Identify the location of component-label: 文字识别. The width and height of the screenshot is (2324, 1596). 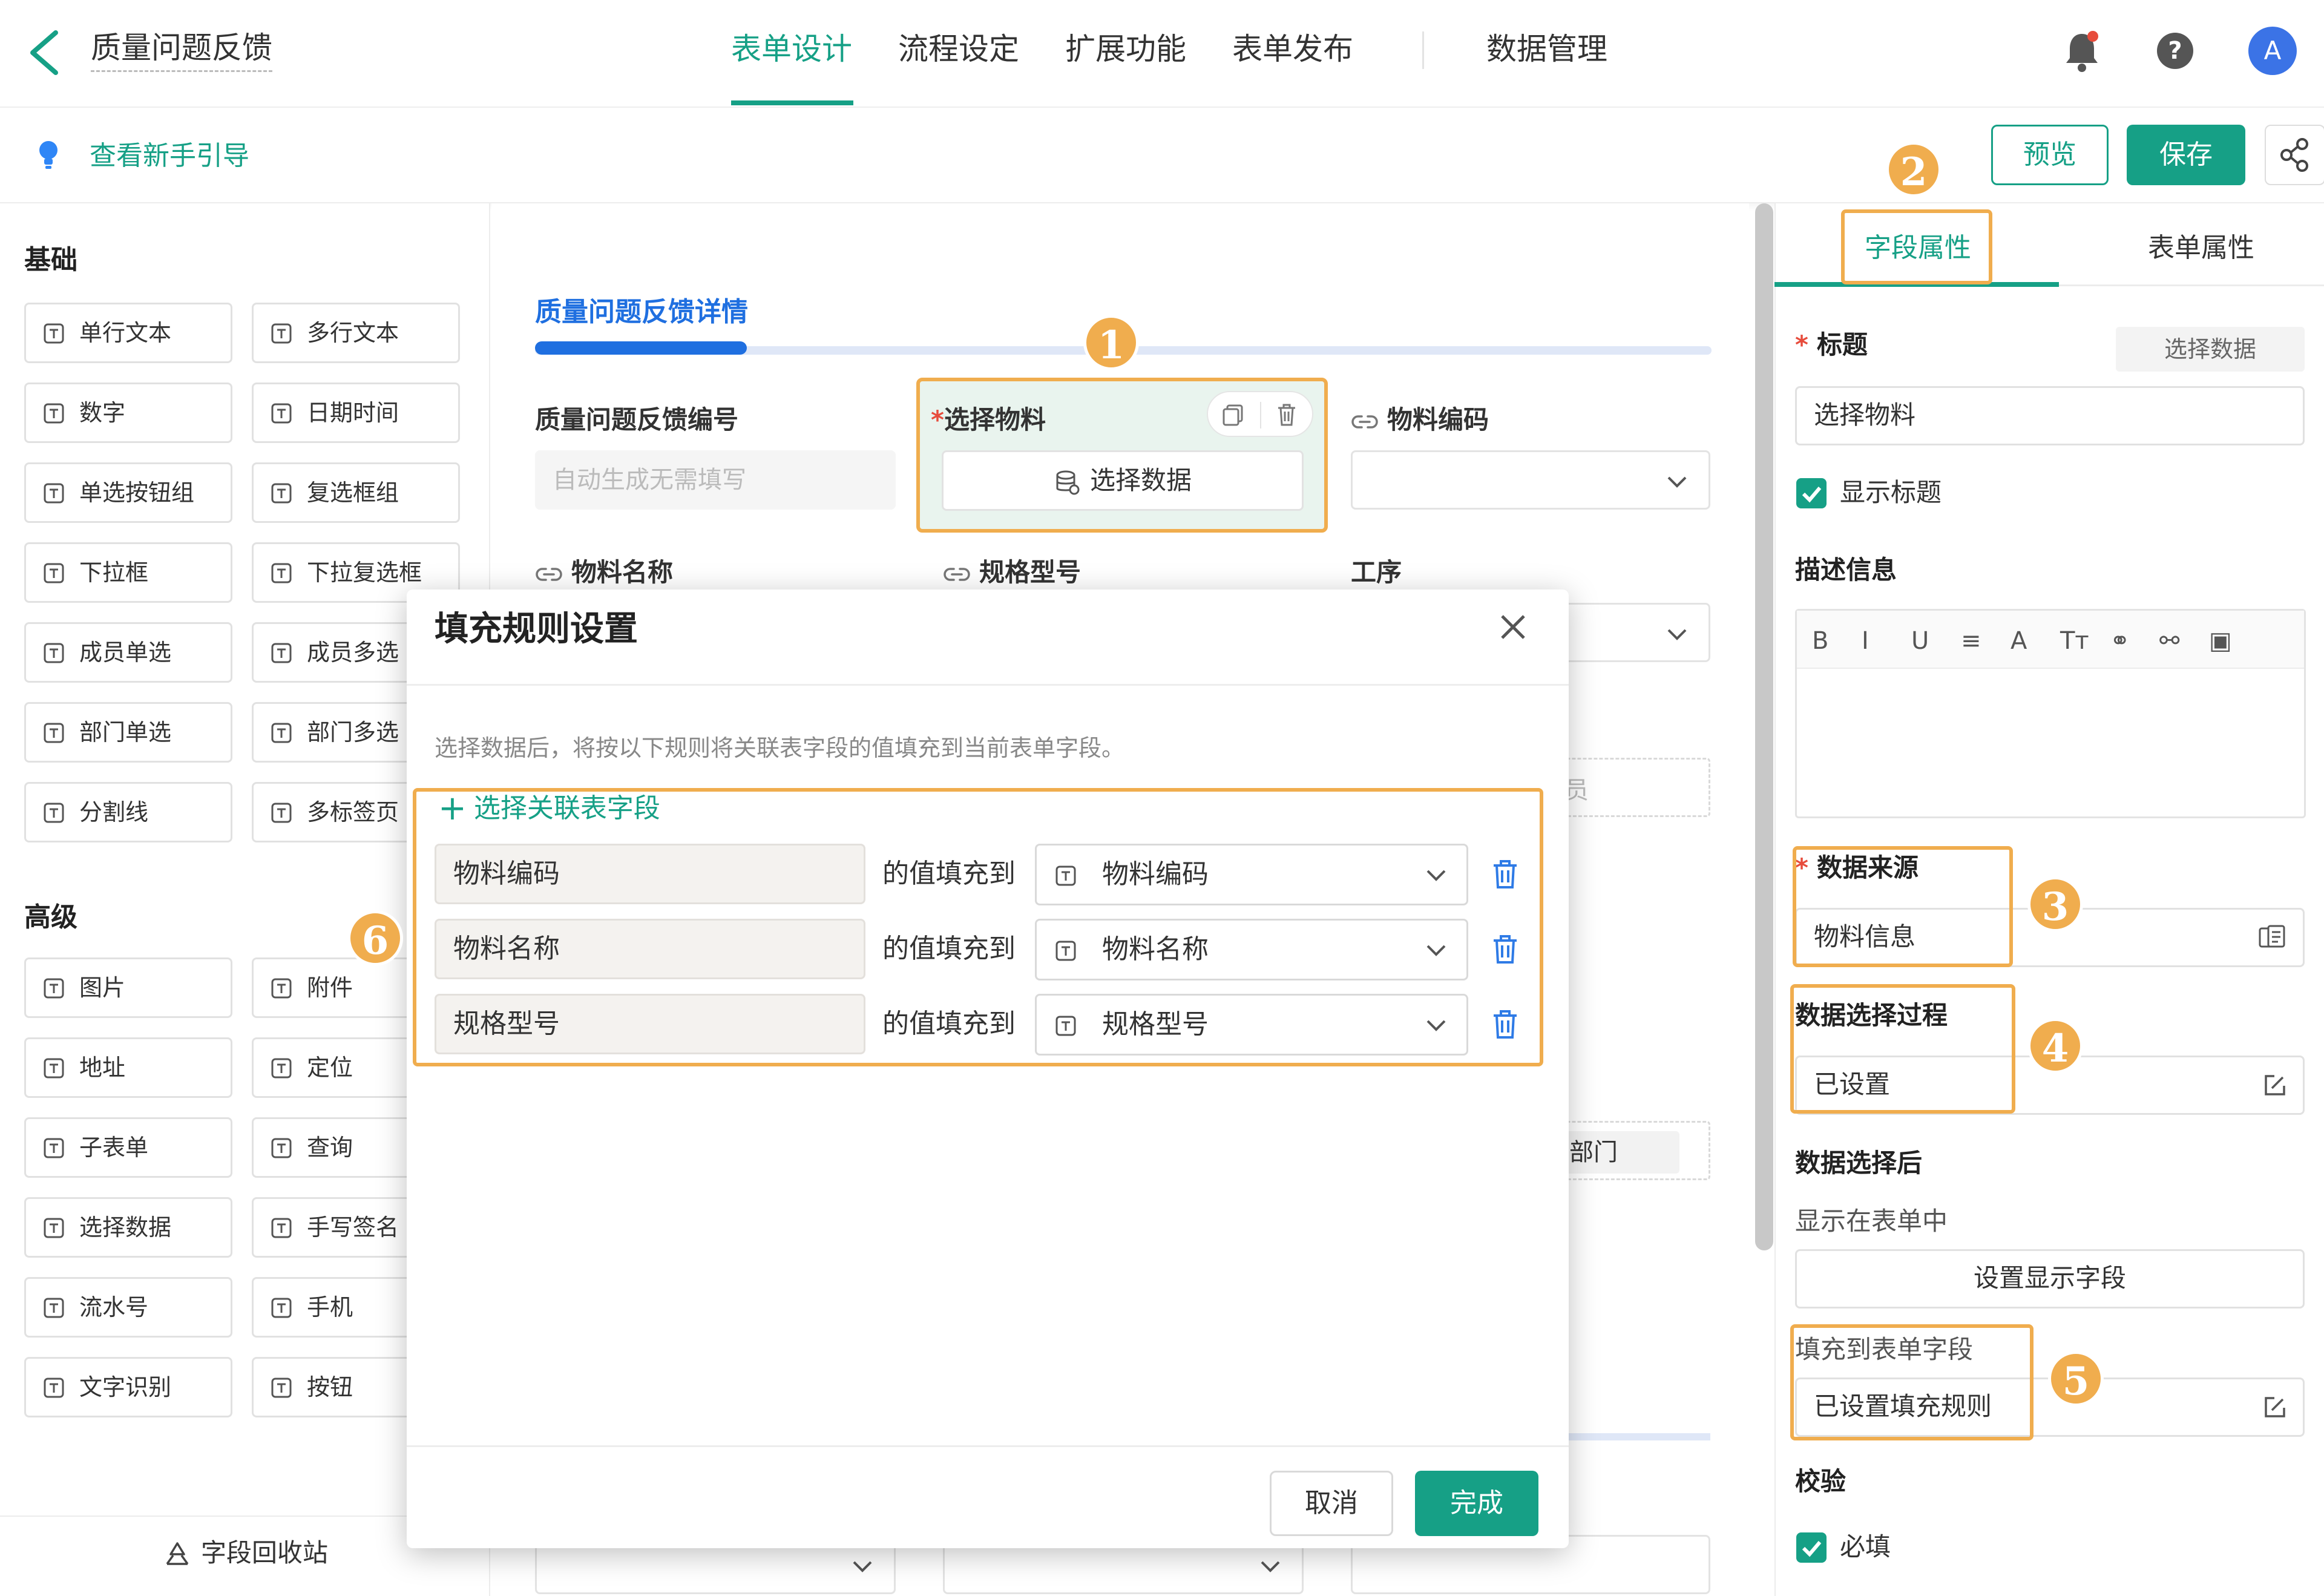
(125, 1387).